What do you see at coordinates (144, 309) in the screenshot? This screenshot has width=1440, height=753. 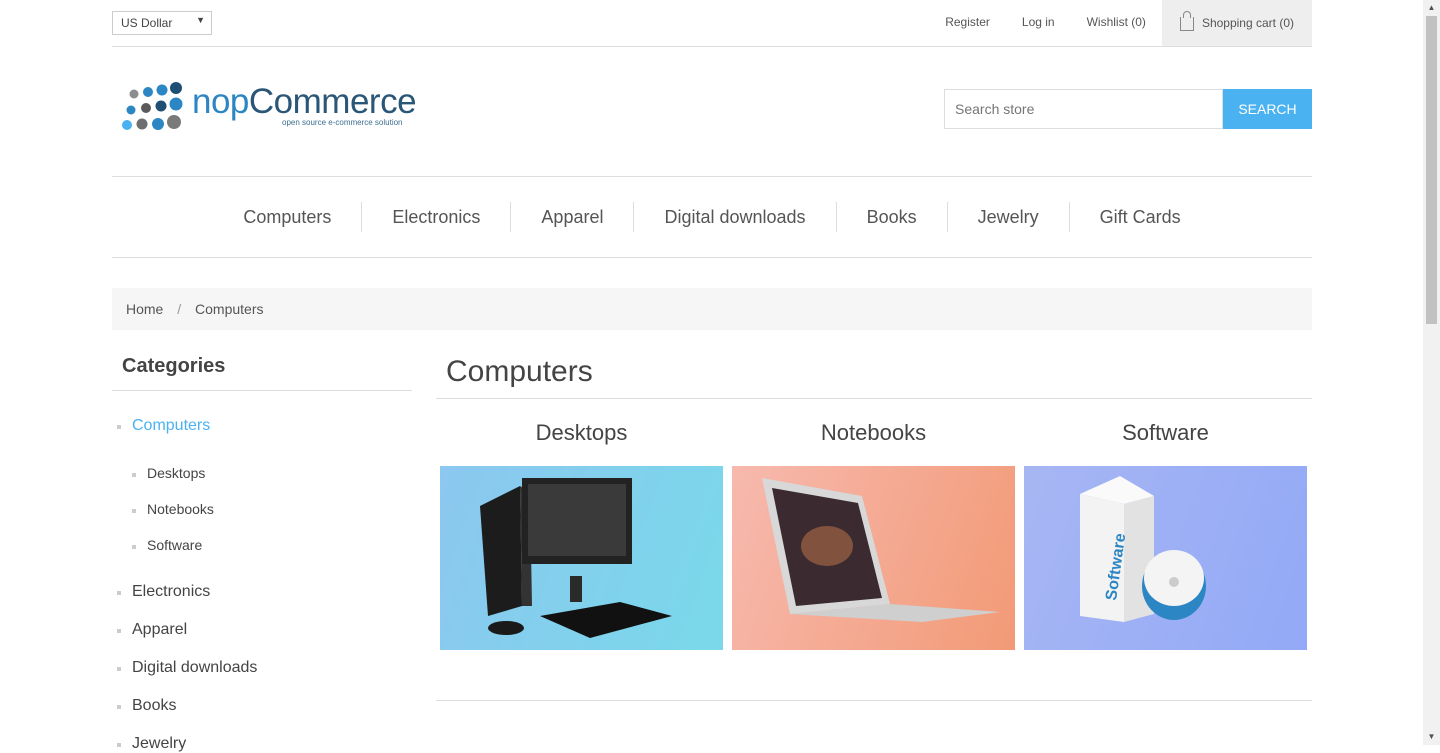 I see `breadcrumb-home: Home` at bounding box center [144, 309].